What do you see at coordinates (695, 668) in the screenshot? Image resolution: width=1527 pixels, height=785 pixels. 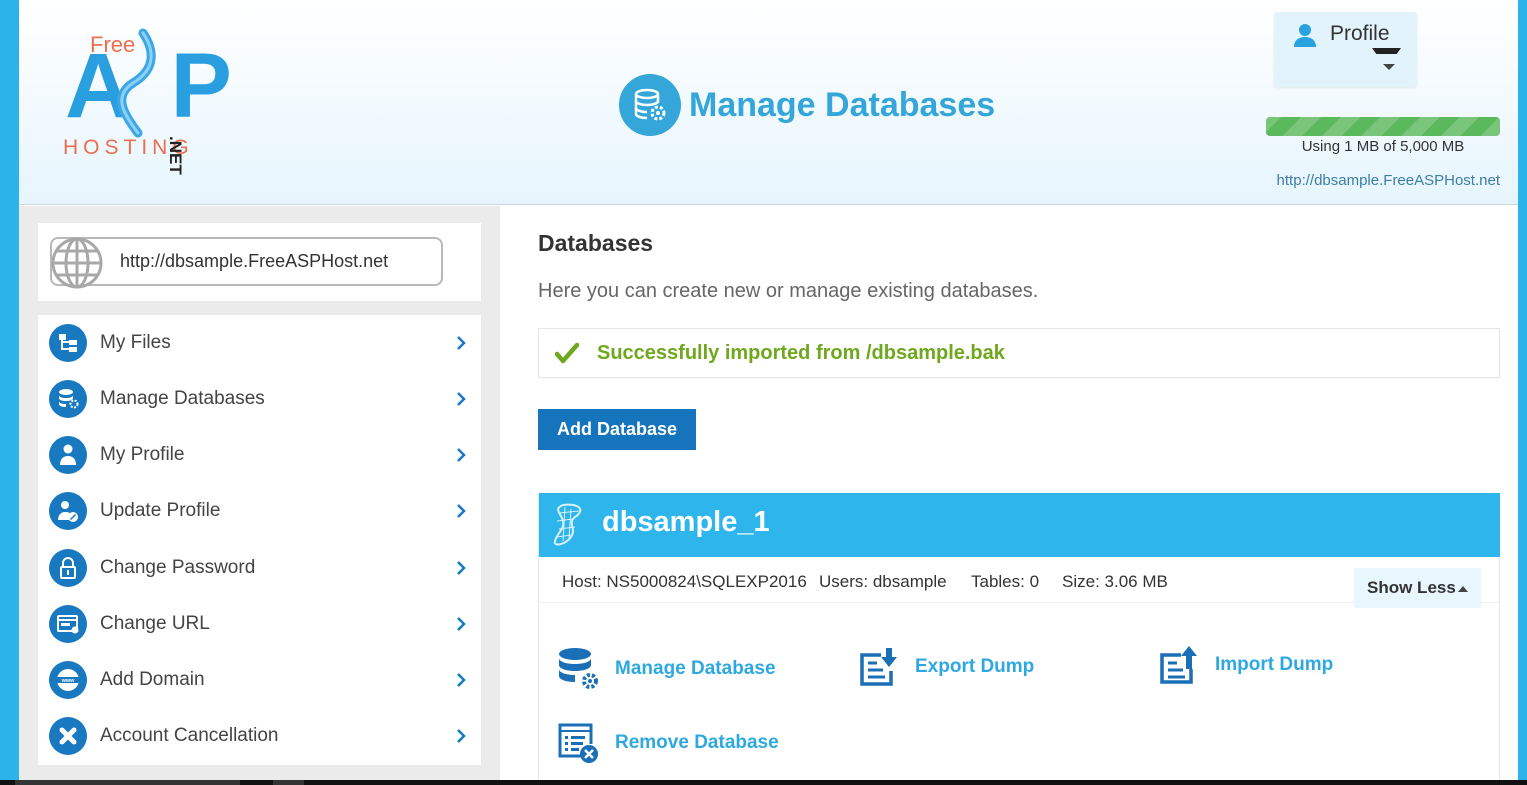 I see `manage-database-label: Manage Database` at bounding box center [695, 668].